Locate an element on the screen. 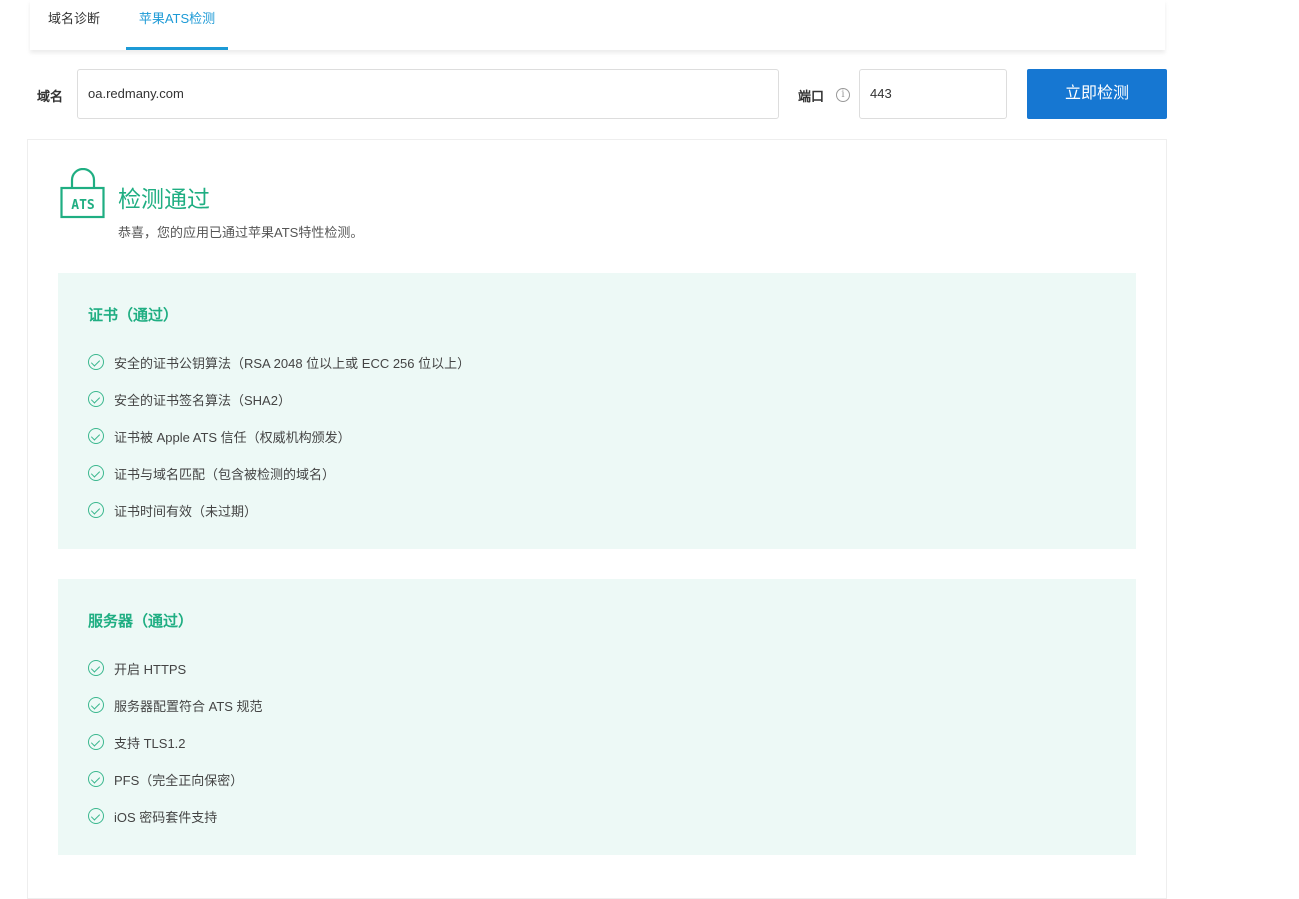 This screenshot has height=899, width=1299. item-text: 服务器配置符合 ATS 规范 is located at coordinates (188, 706).